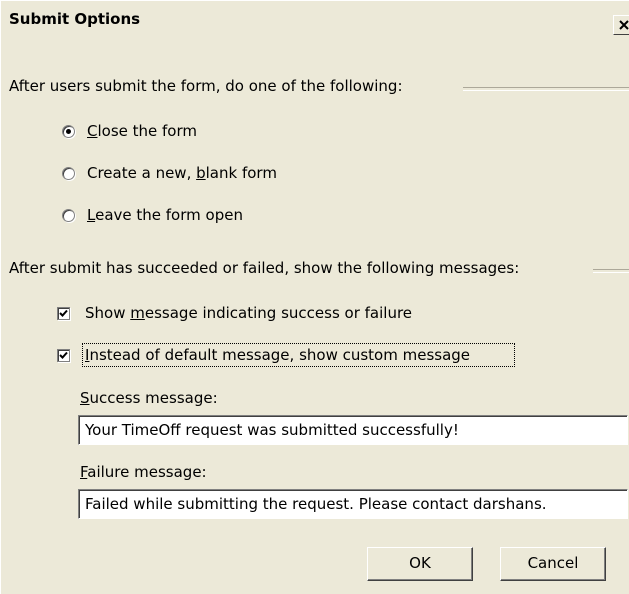  Describe the element at coordinates (553, 564) in the screenshot. I see `cancel-button: Cancel` at that location.